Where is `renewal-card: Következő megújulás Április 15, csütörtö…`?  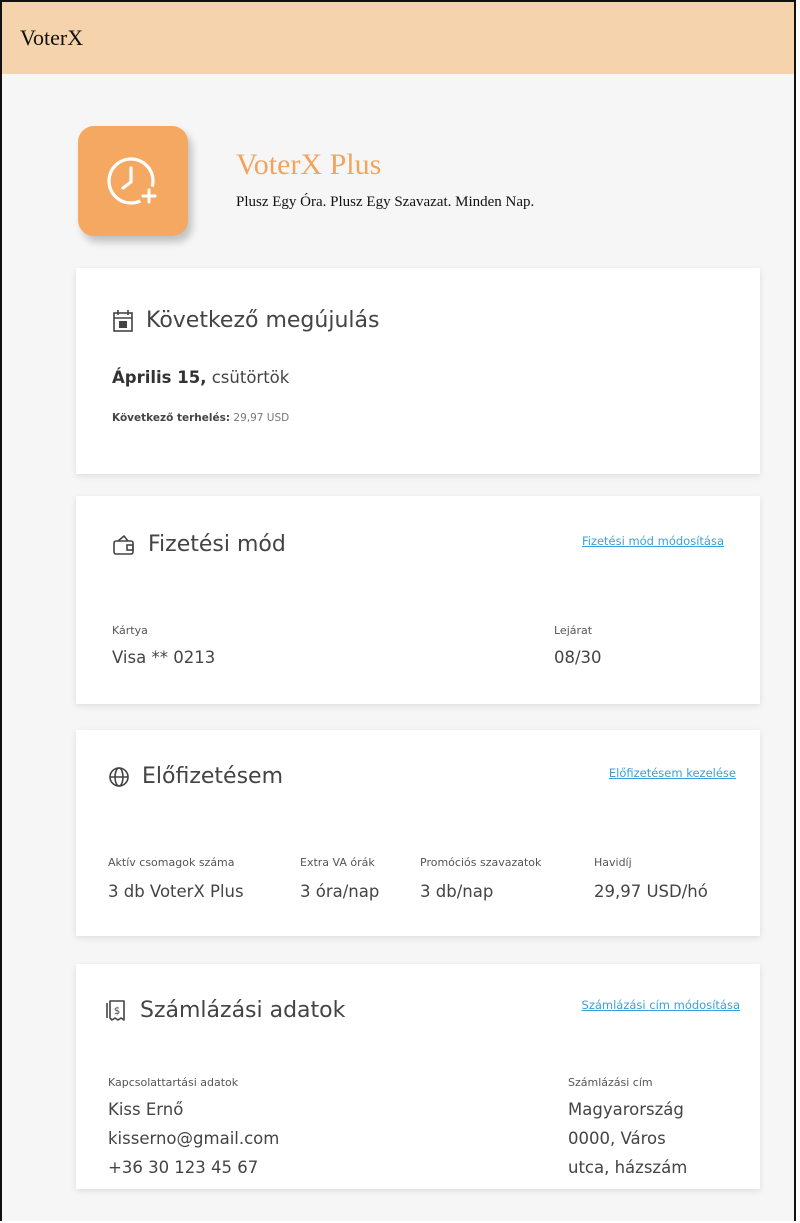
renewal-card: Következő megújulás Április 15, csütörtö… is located at coordinates (418, 371).